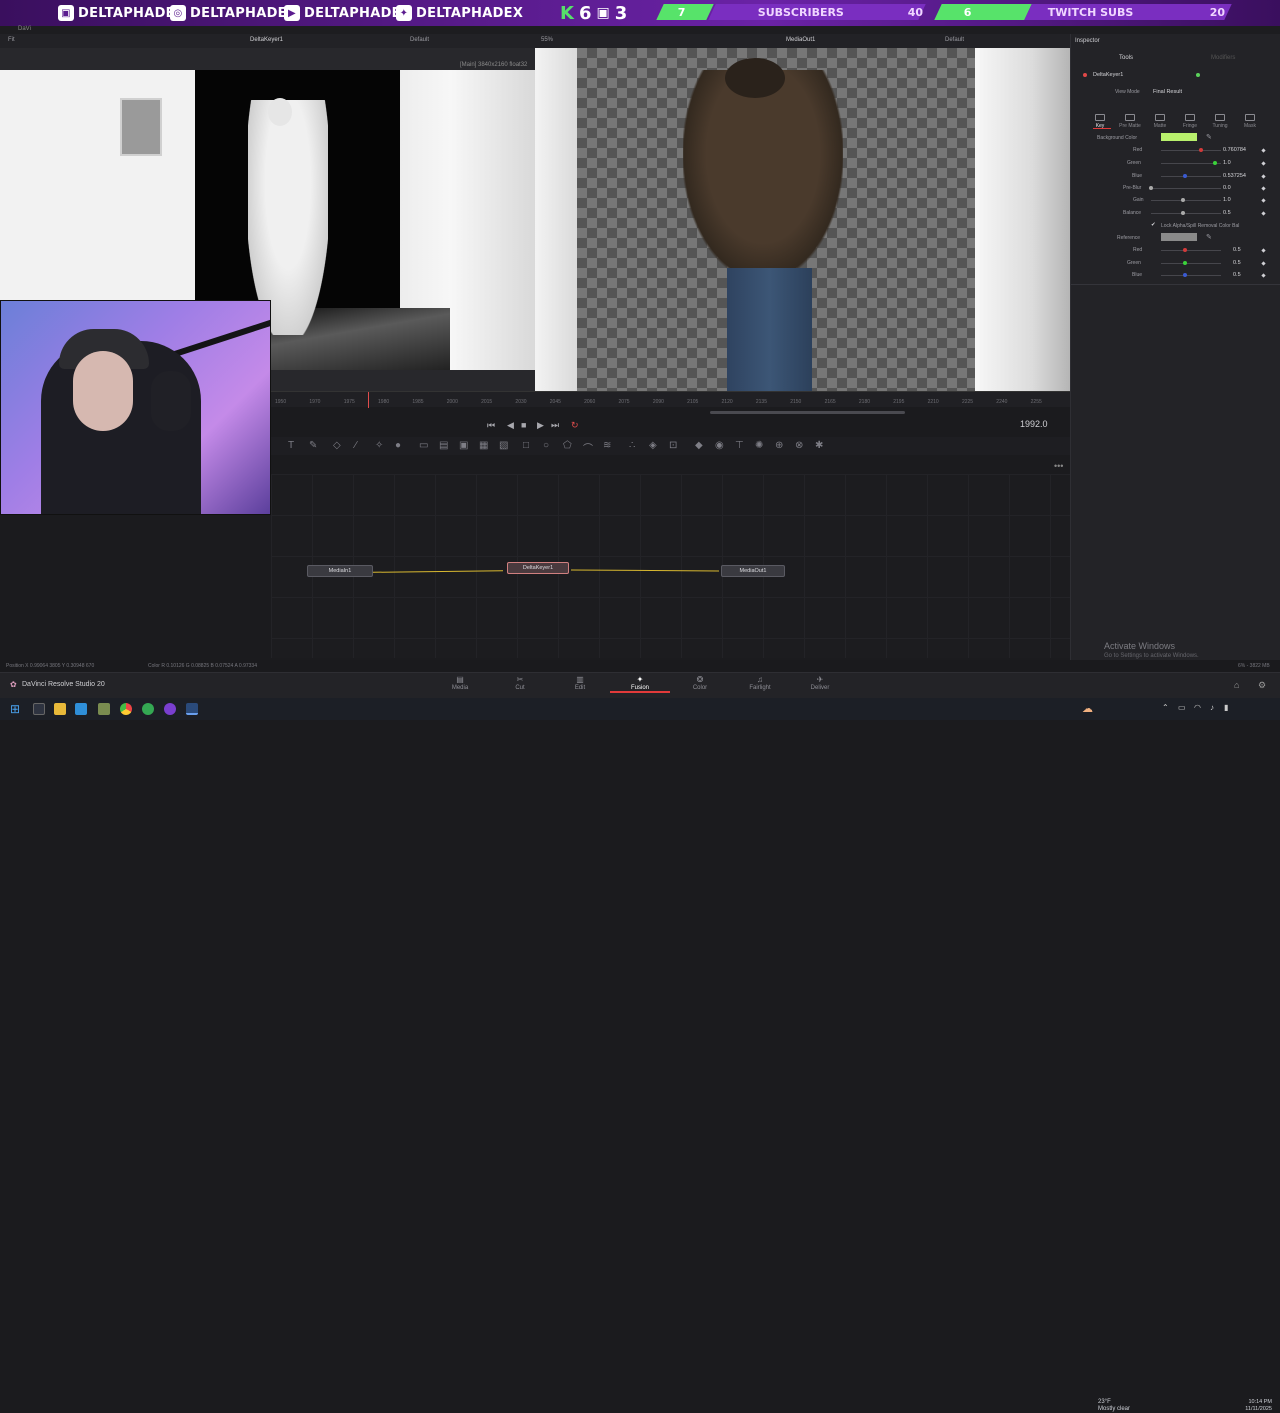 Image resolution: width=1280 pixels, height=1413 pixels. Describe the element at coordinates (1151, 188) in the screenshot. I see `param-preblur-handle` at that location.